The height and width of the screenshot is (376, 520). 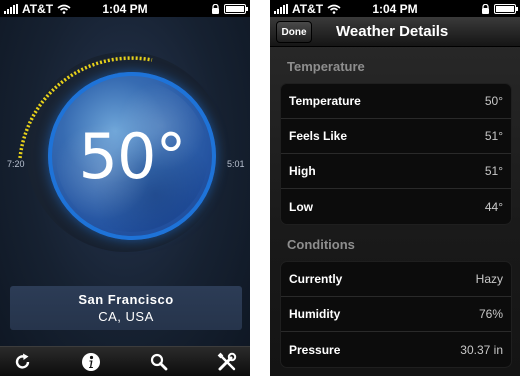 What do you see at coordinates (392, 31) in the screenshot?
I see `page-title: Weather Details` at bounding box center [392, 31].